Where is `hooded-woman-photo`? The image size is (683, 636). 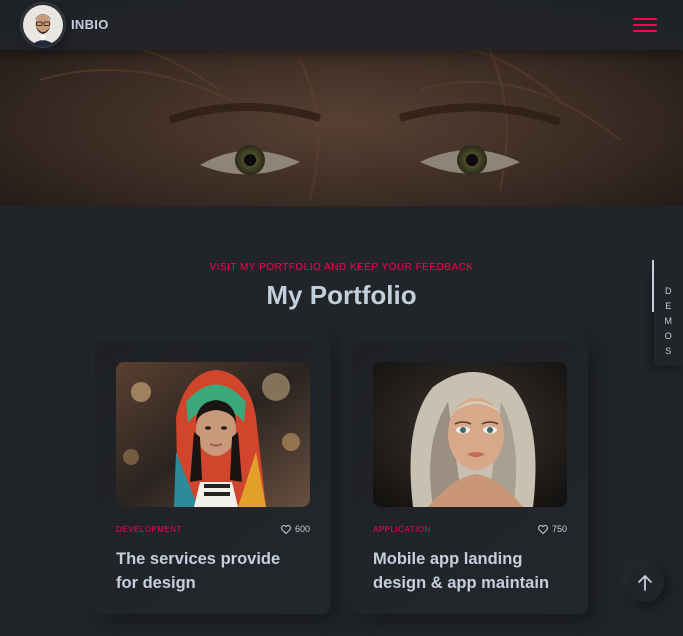
hooded-woman-photo is located at coordinates (213, 434).